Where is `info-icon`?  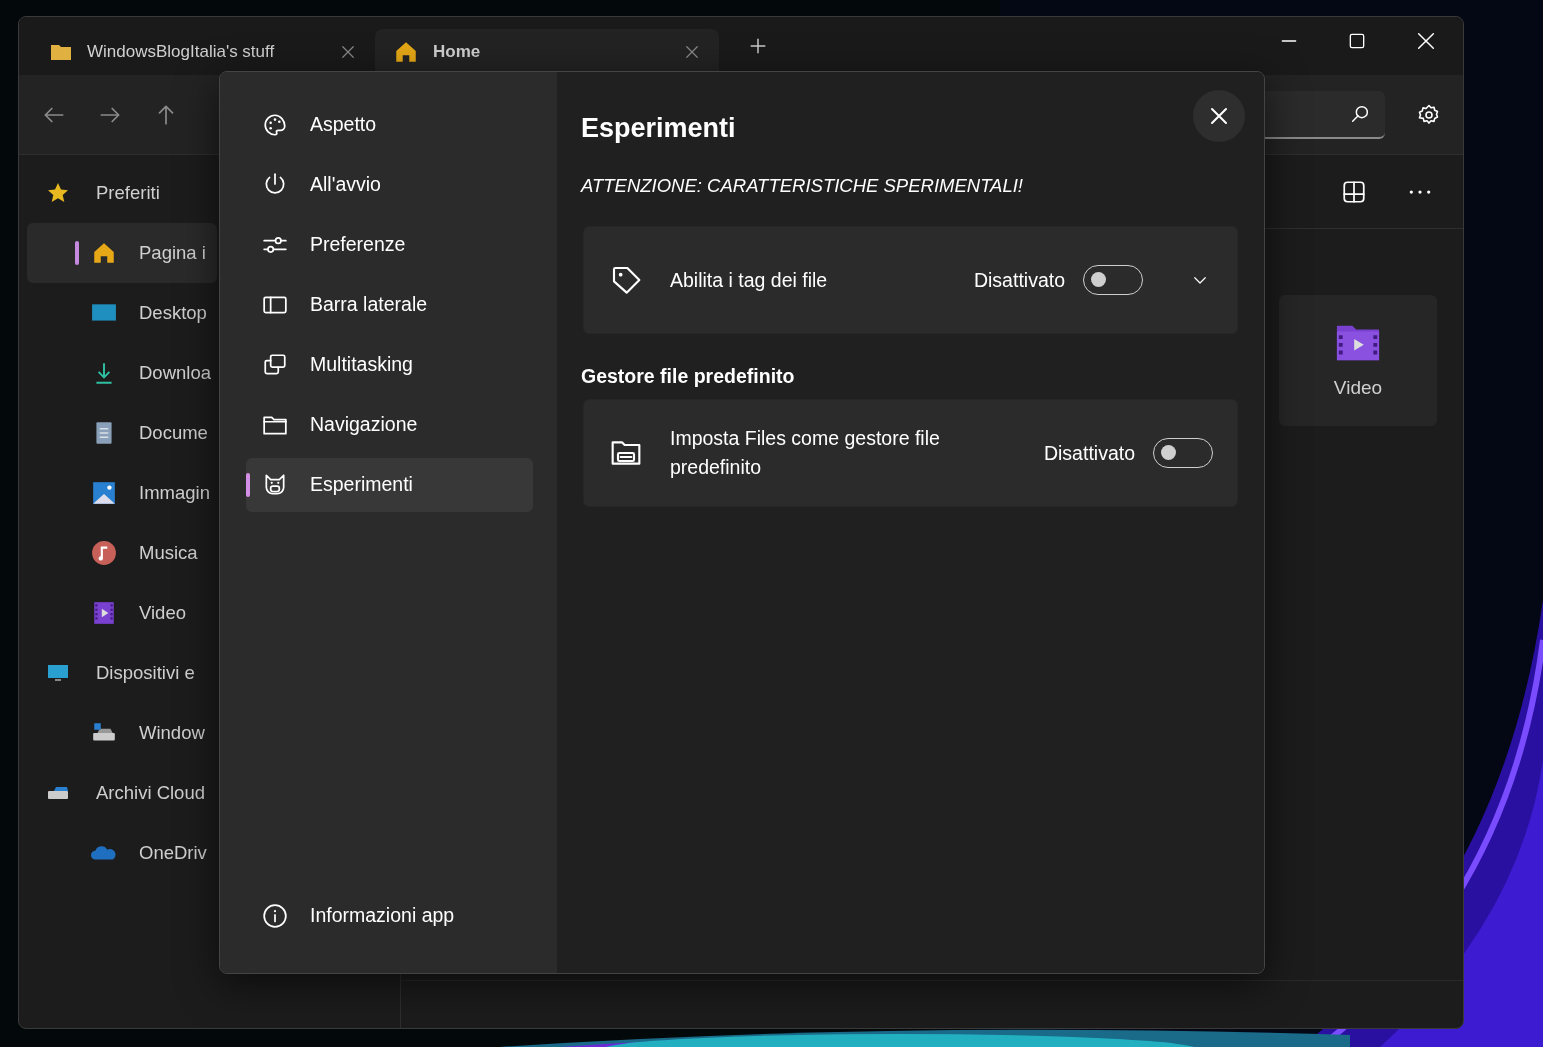
info-icon is located at coordinates (275, 916).